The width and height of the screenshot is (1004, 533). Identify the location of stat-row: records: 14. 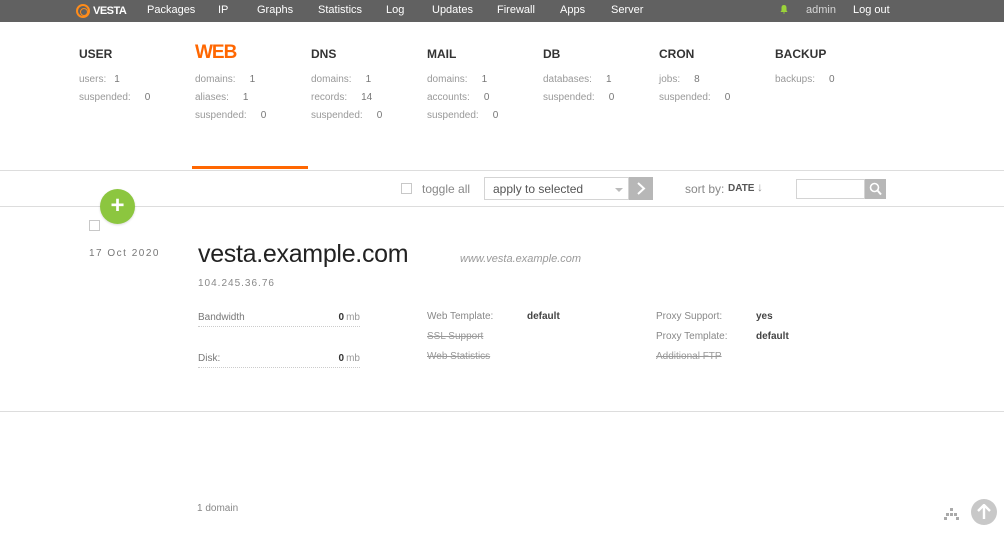
(366, 98).